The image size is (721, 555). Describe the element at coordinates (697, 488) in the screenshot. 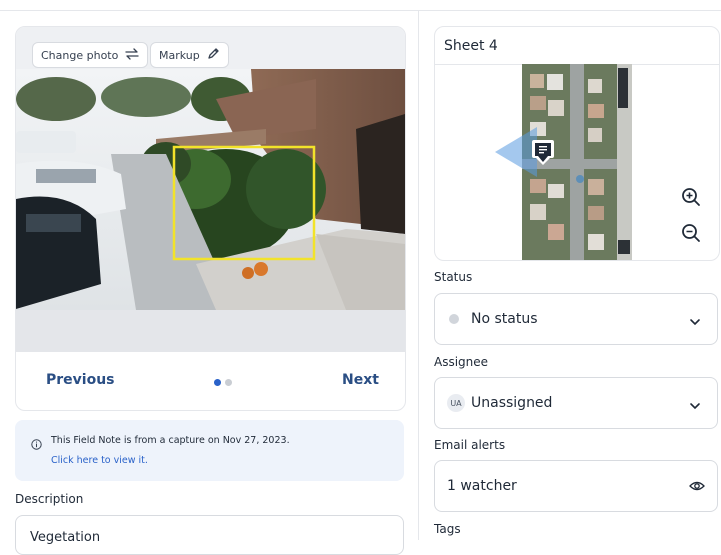

I see `eye-icon` at that location.